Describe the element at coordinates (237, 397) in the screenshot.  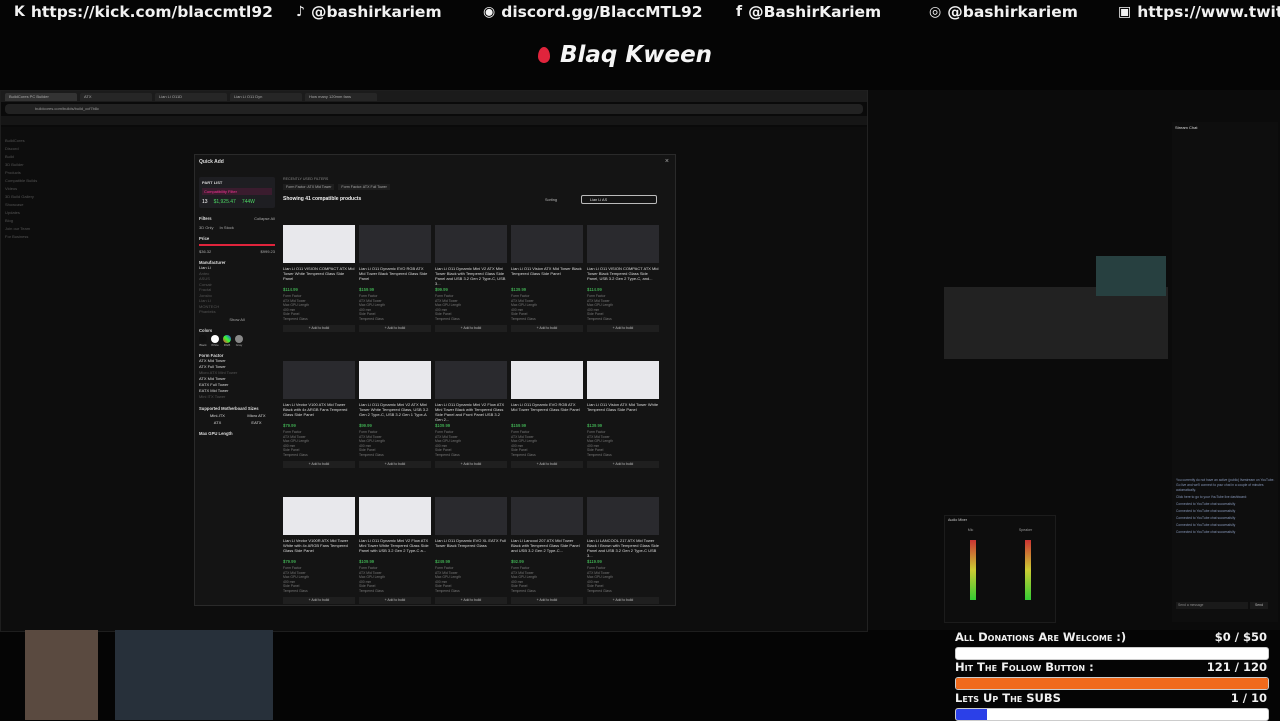
I see `form-factor-option: Mini ITX Tower` at that location.